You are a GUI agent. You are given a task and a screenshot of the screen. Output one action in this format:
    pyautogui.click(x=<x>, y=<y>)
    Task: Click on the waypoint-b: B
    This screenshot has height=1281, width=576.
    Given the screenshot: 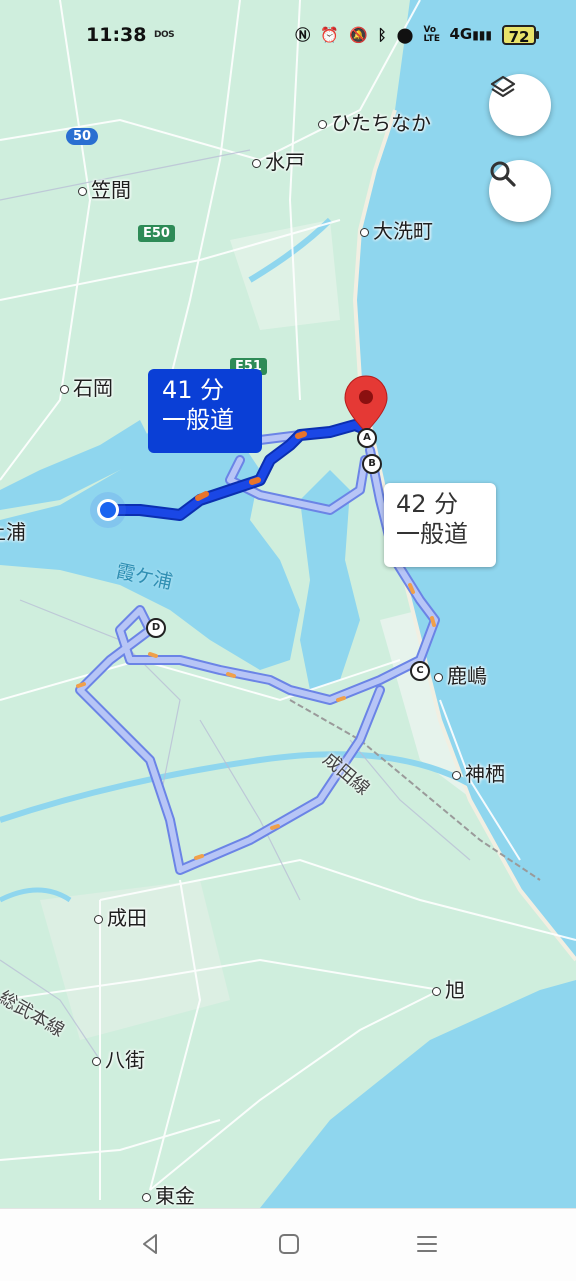 What is the action you would take?
    pyautogui.click(x=372, y=464)
    